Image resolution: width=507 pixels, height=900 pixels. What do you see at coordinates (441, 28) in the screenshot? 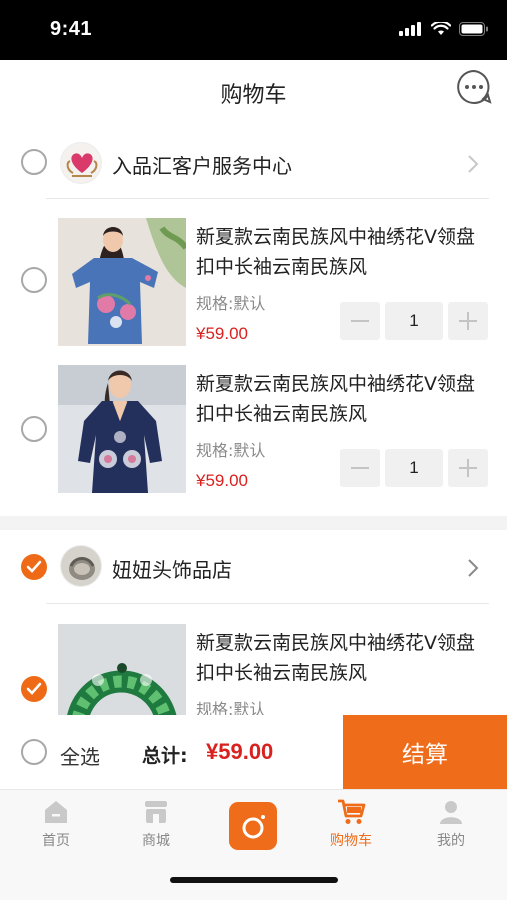
I see `wifi-icon` at bounding box center [441, 28].